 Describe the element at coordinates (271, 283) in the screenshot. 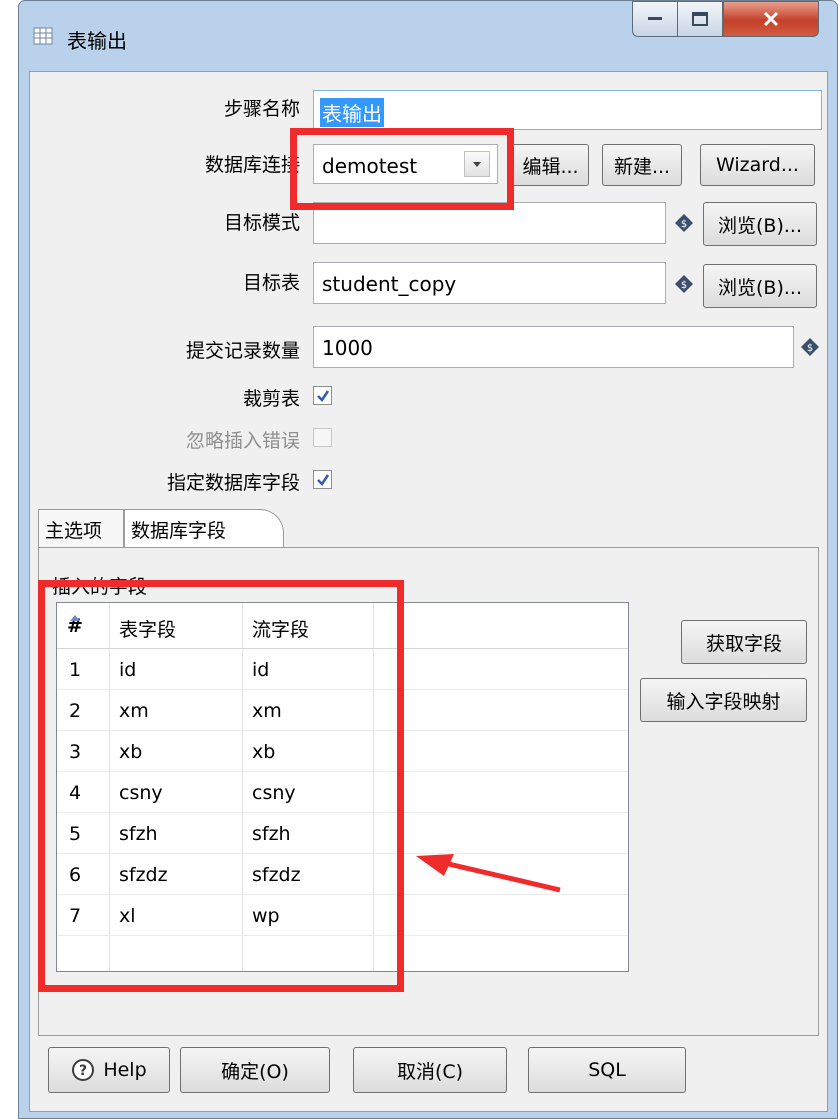

I see `target-table-label: 目标表` at that location.